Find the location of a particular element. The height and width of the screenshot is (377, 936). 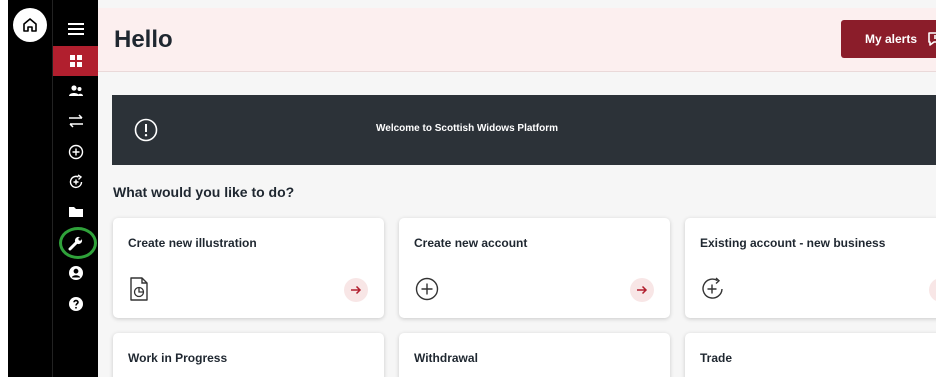

add-icon is located at coordinates (76, 152).